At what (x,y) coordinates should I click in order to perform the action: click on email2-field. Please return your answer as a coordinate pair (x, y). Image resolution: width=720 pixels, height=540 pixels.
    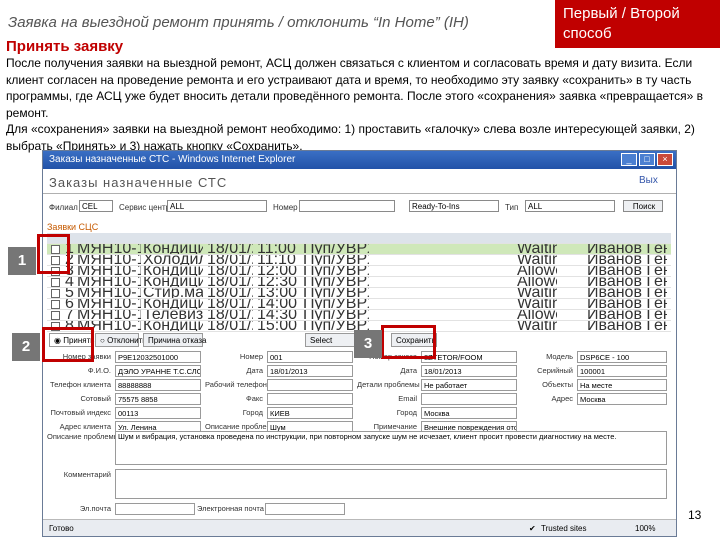
    Looking at the image, I should click on (305, 509).